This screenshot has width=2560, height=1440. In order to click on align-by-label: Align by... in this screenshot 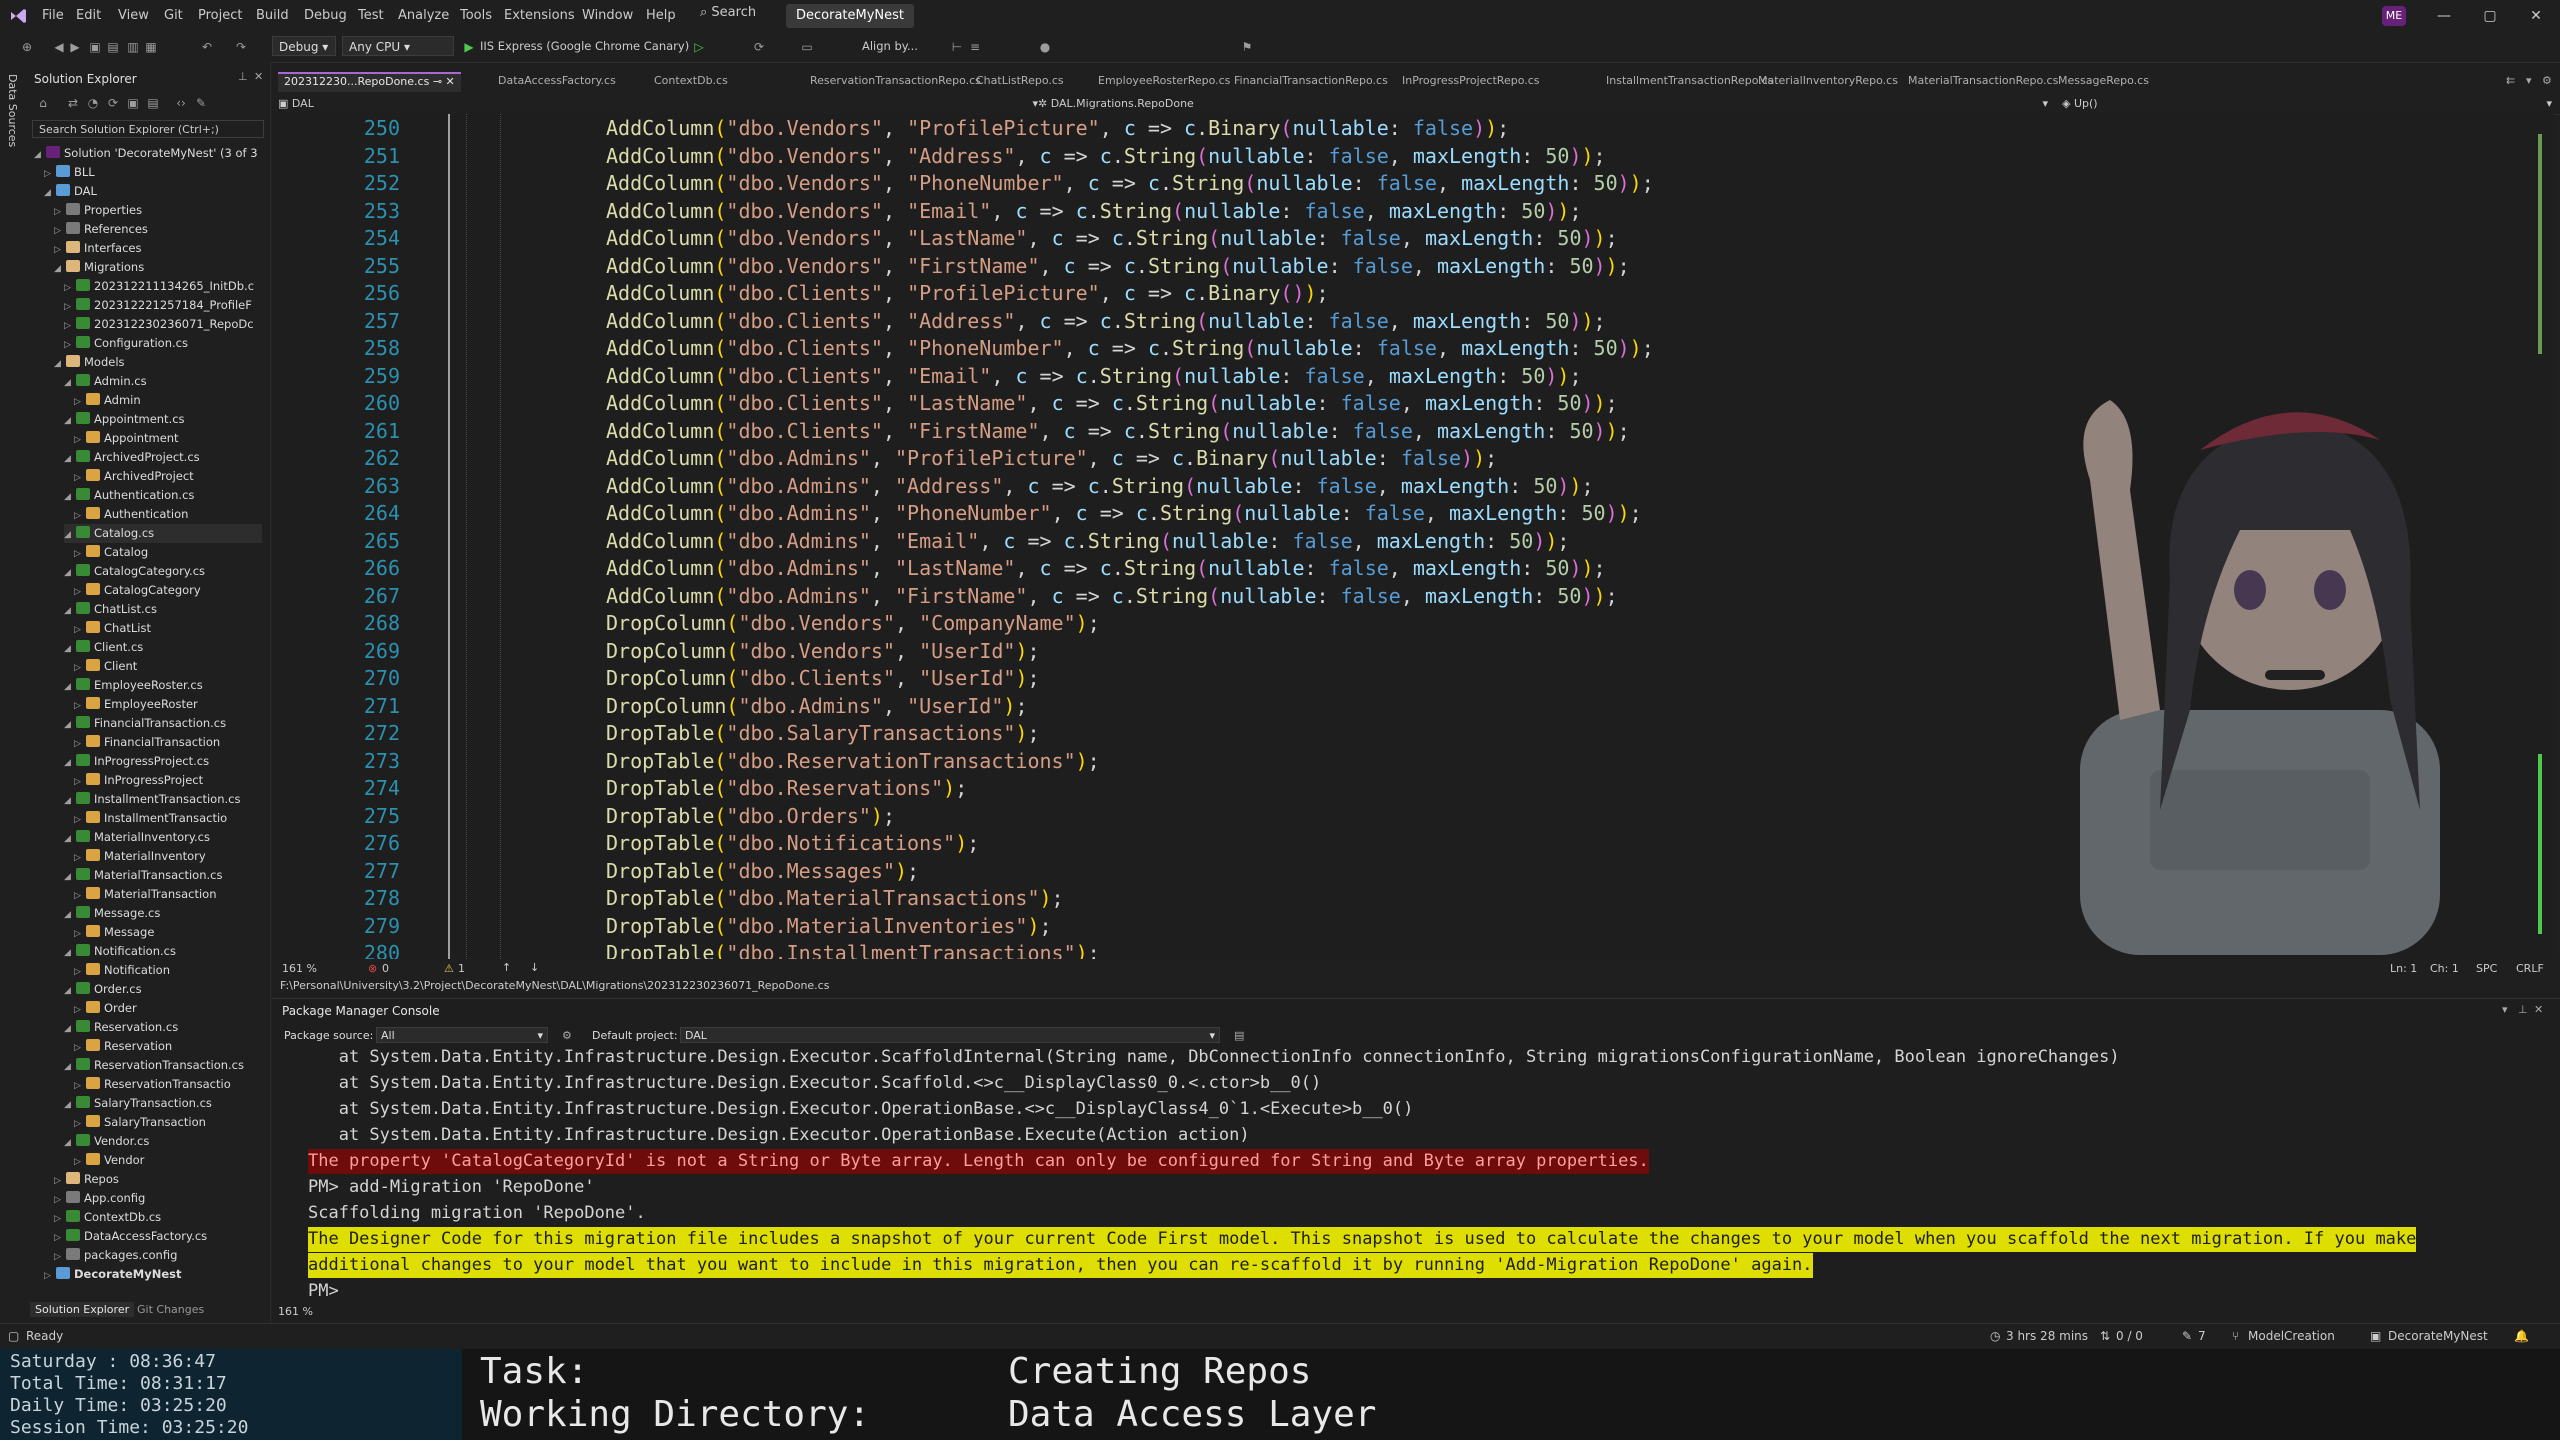, I will do `click(890, 46)`.